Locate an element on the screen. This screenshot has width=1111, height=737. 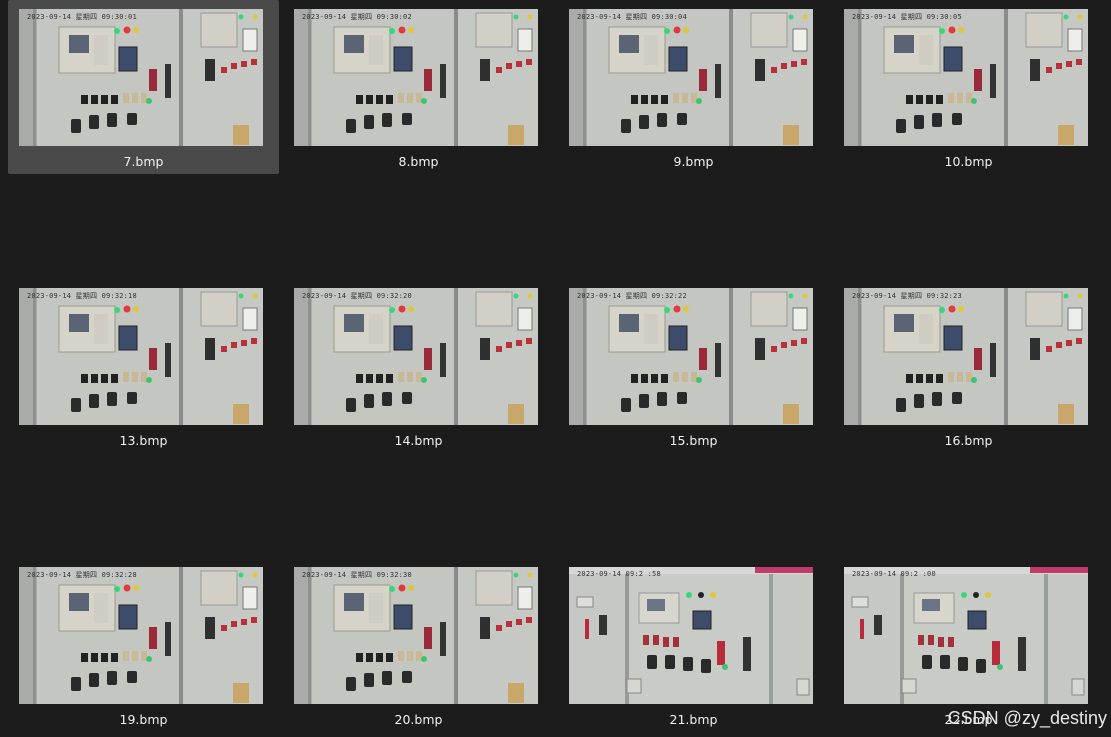
file-name: 19.bmp is located at coordinates (143, 719).